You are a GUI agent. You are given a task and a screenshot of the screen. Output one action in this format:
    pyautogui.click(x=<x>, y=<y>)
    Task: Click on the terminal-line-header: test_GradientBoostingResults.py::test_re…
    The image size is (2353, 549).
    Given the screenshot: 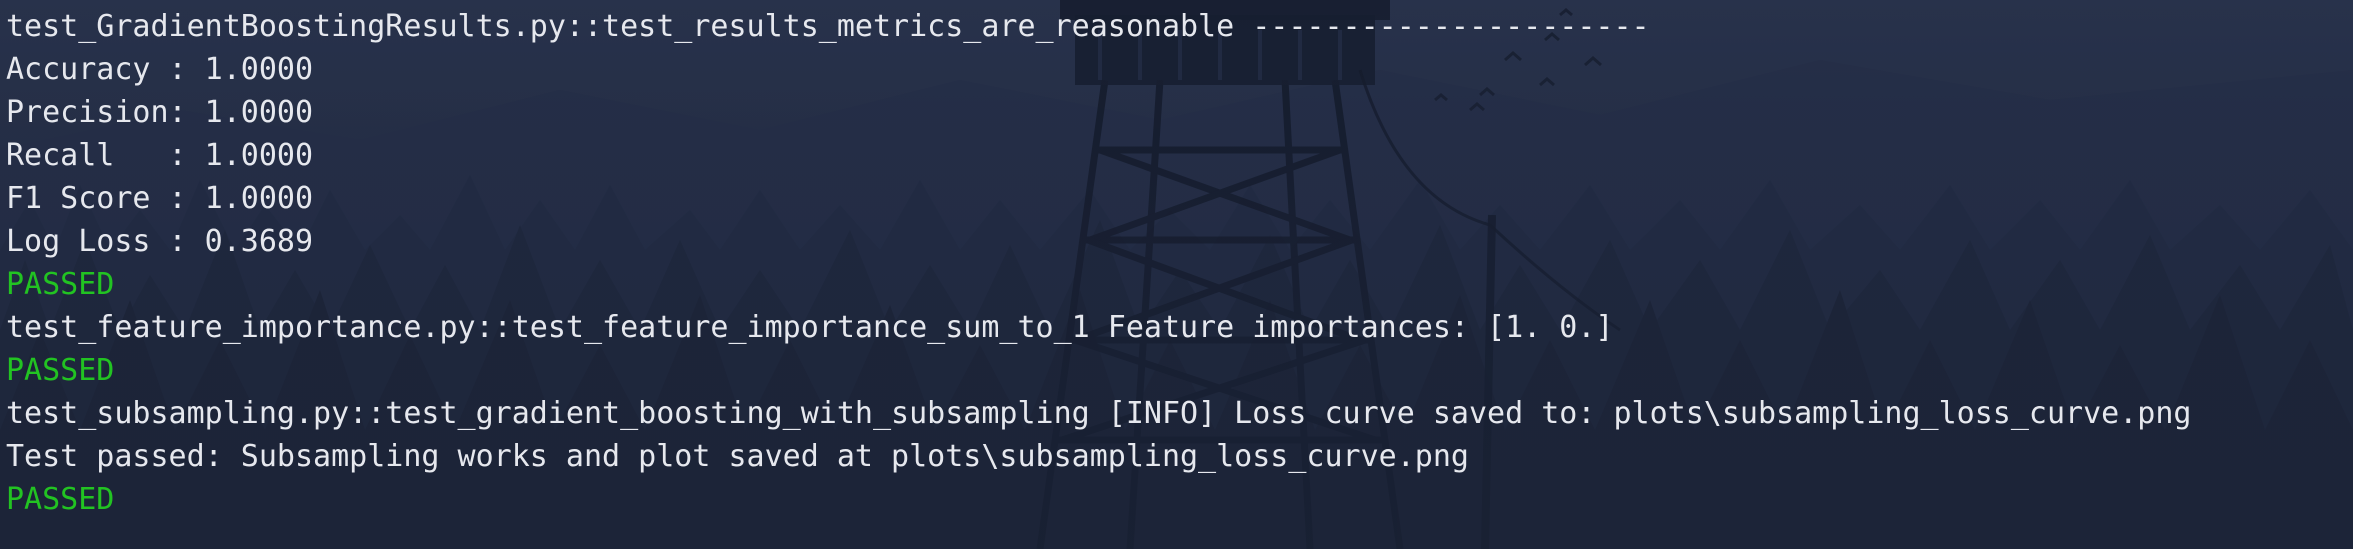 What is the action you would take?
    pyautogui.click(x=828, y=26)
    